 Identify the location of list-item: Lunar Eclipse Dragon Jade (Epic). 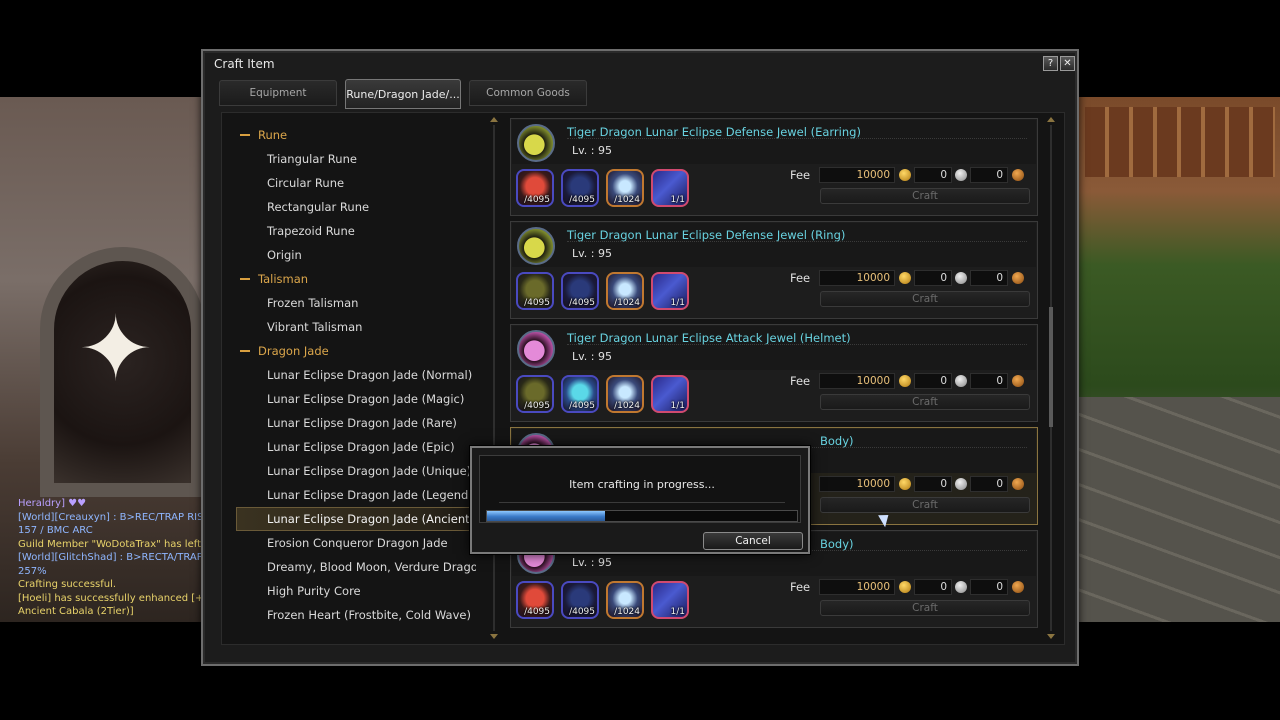
(356, 447).